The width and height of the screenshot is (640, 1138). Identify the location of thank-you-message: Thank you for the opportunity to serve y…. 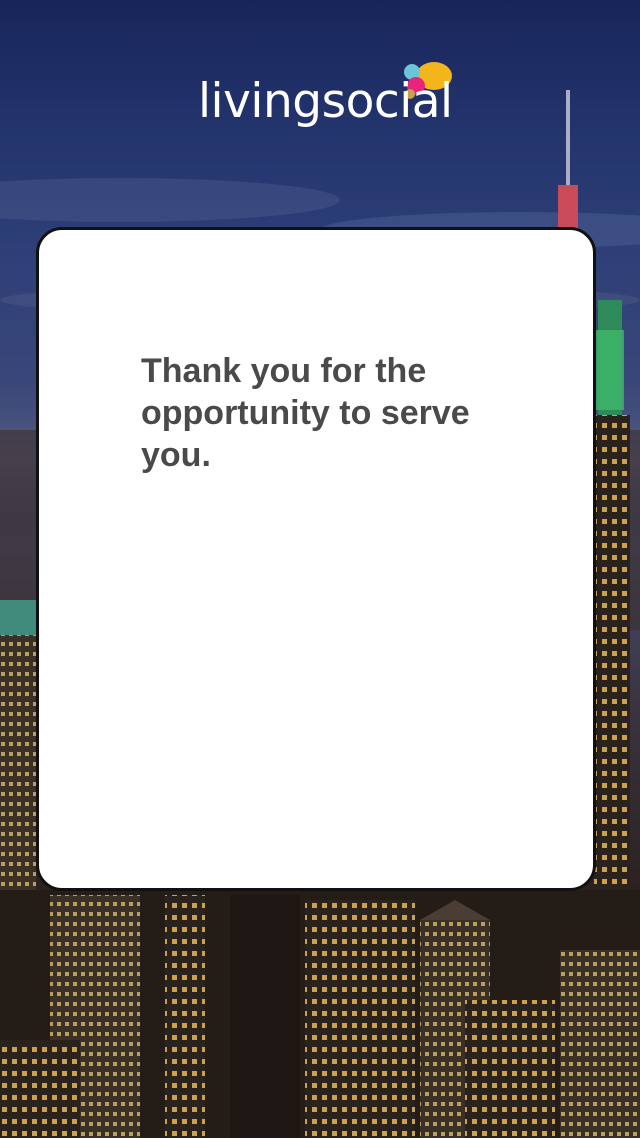
(305, 413).